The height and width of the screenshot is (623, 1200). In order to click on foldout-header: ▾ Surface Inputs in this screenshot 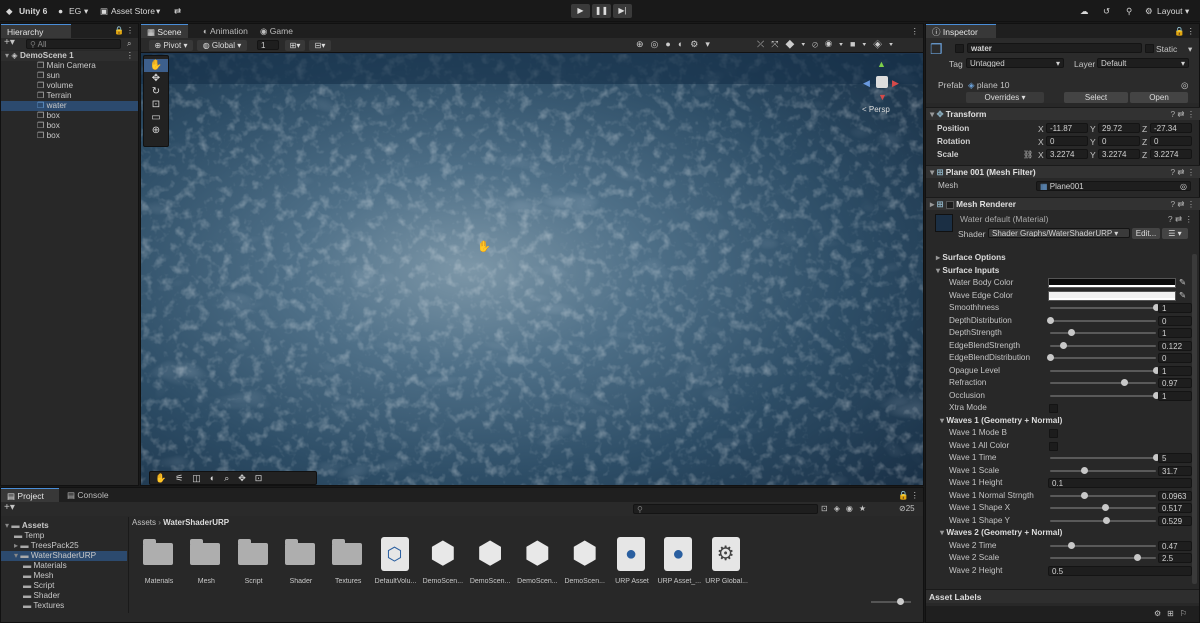, I will do `click(967, 271)`.